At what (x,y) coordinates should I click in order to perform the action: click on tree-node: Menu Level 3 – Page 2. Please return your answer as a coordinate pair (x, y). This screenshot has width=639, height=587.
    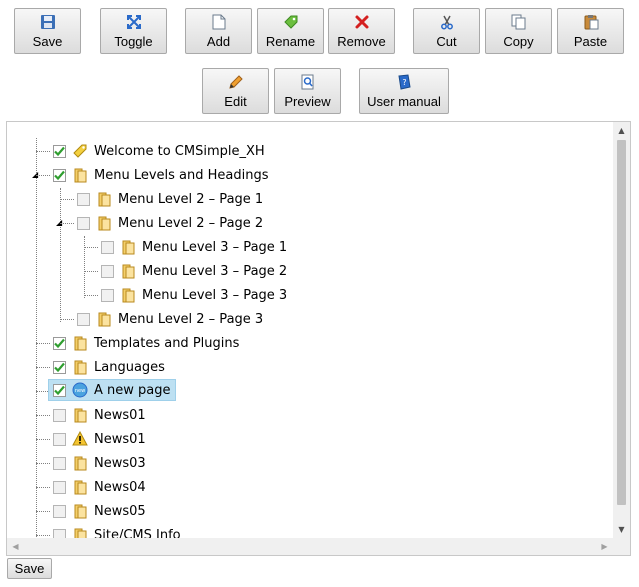
    Looking at the image, I should click on (194, 271).